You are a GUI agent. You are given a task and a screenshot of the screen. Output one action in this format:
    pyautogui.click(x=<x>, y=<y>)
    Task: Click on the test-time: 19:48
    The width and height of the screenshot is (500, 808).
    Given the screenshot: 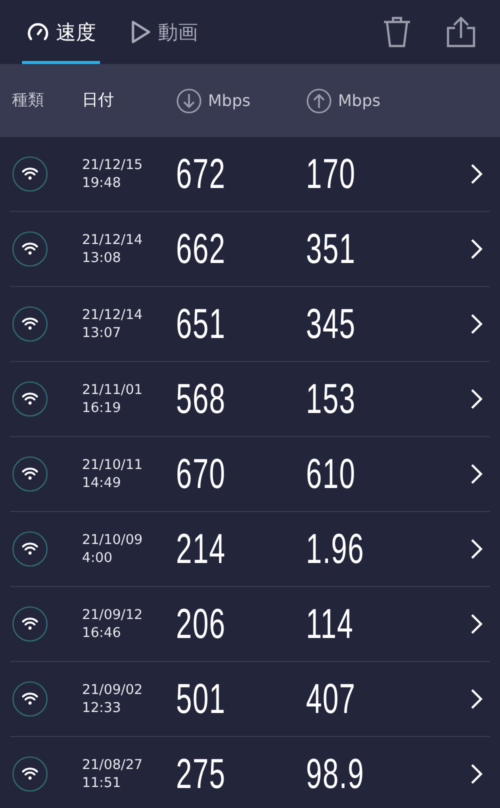 What is the action you would take?
    pyautogui.click(x=102, y=183)
    